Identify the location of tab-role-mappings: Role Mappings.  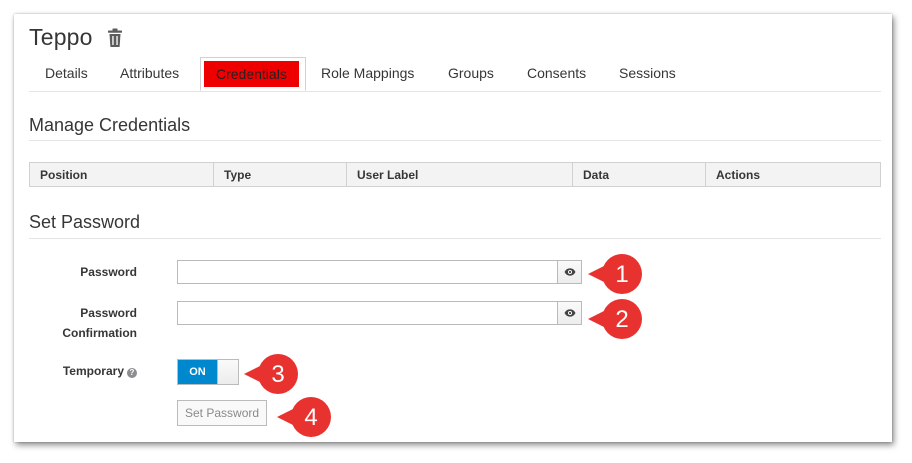
(367, 74).